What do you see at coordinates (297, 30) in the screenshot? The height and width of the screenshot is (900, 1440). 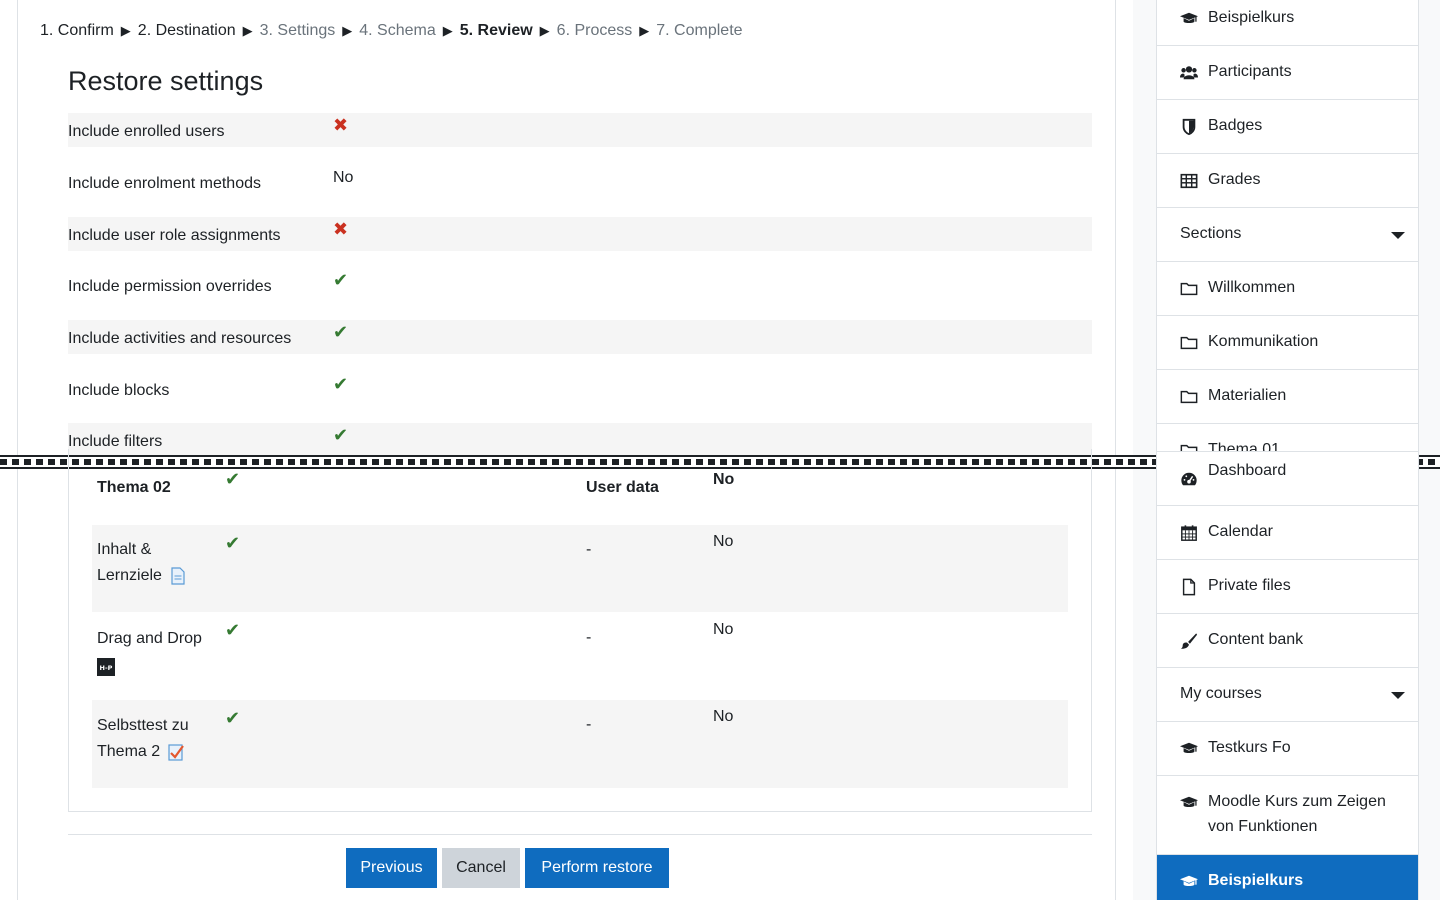 I see `step-settings: 3. Settings` at bounding box center [297, 30].